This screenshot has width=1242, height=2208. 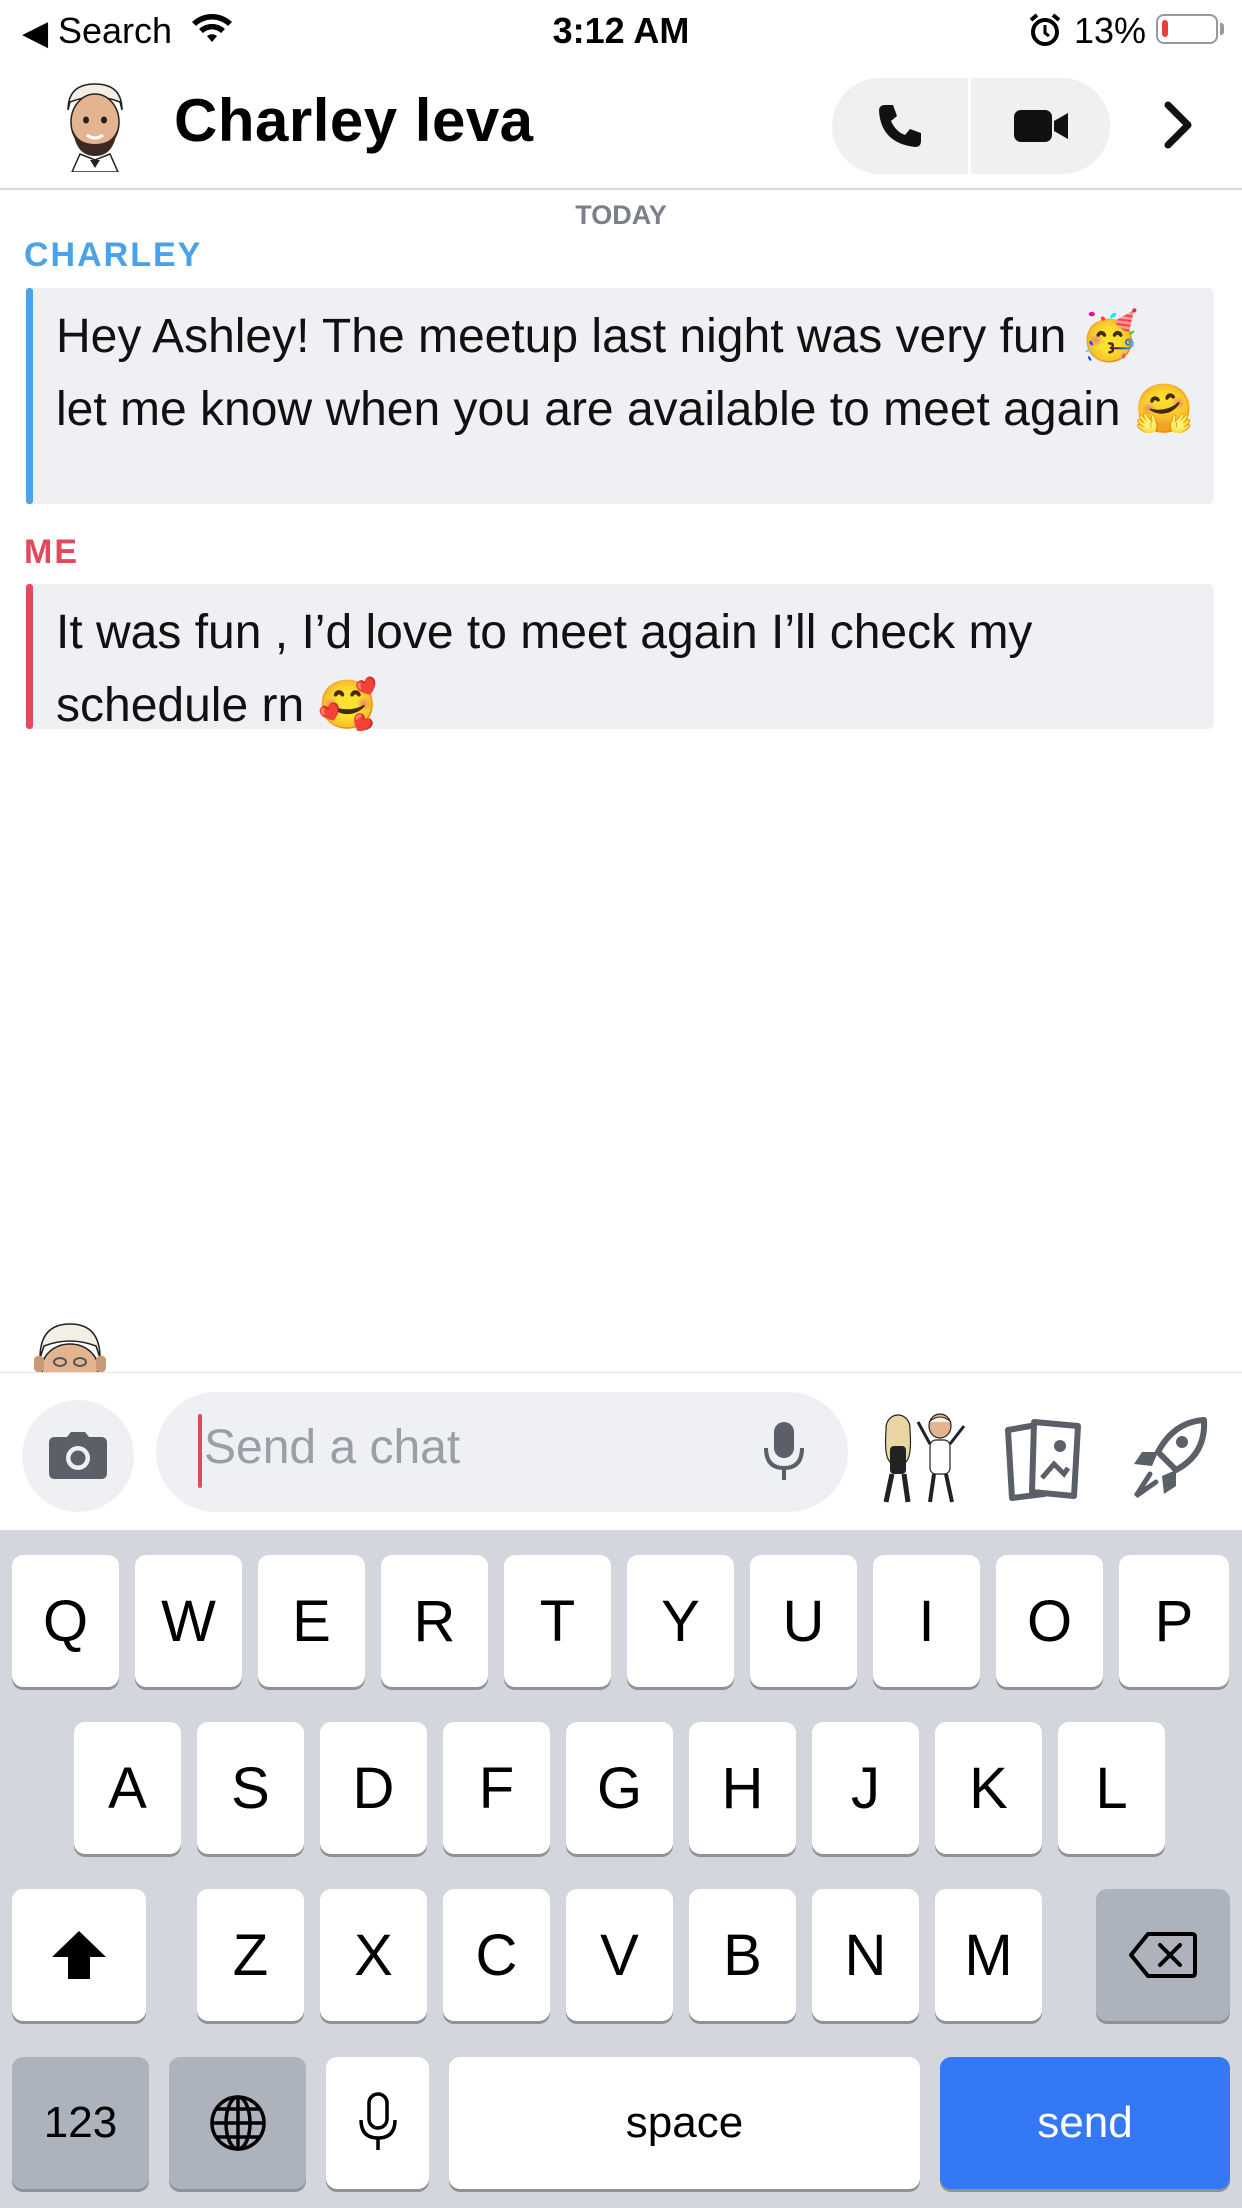 What do you see at coordinates (188, 1621) in the screenshot?
I see `key-w: W` at bounding box center [188, 1621].